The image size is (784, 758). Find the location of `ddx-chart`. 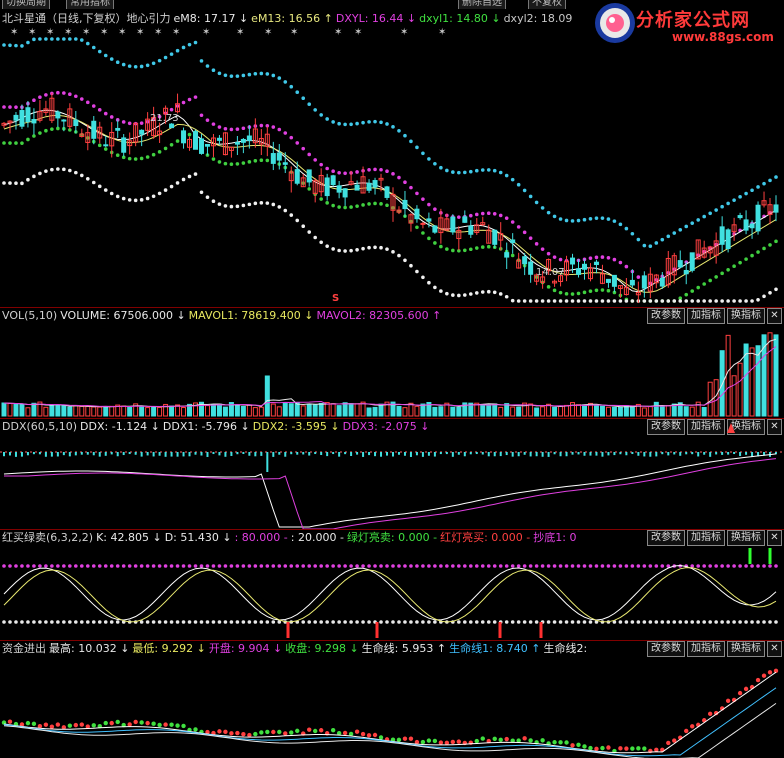

ddx-chart is located at coordinates (392, 474).